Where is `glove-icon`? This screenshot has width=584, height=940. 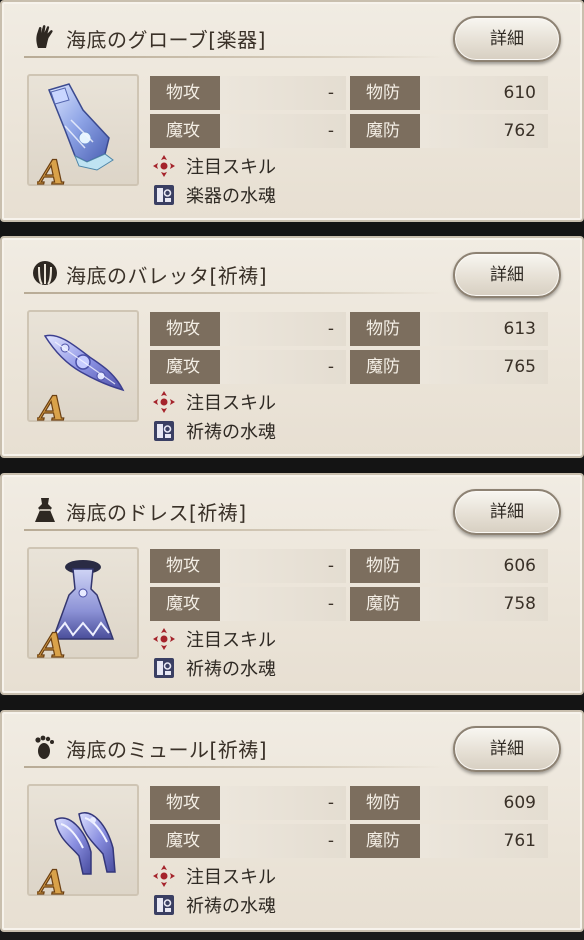 glove-icon is located at coordinates (44, 36).